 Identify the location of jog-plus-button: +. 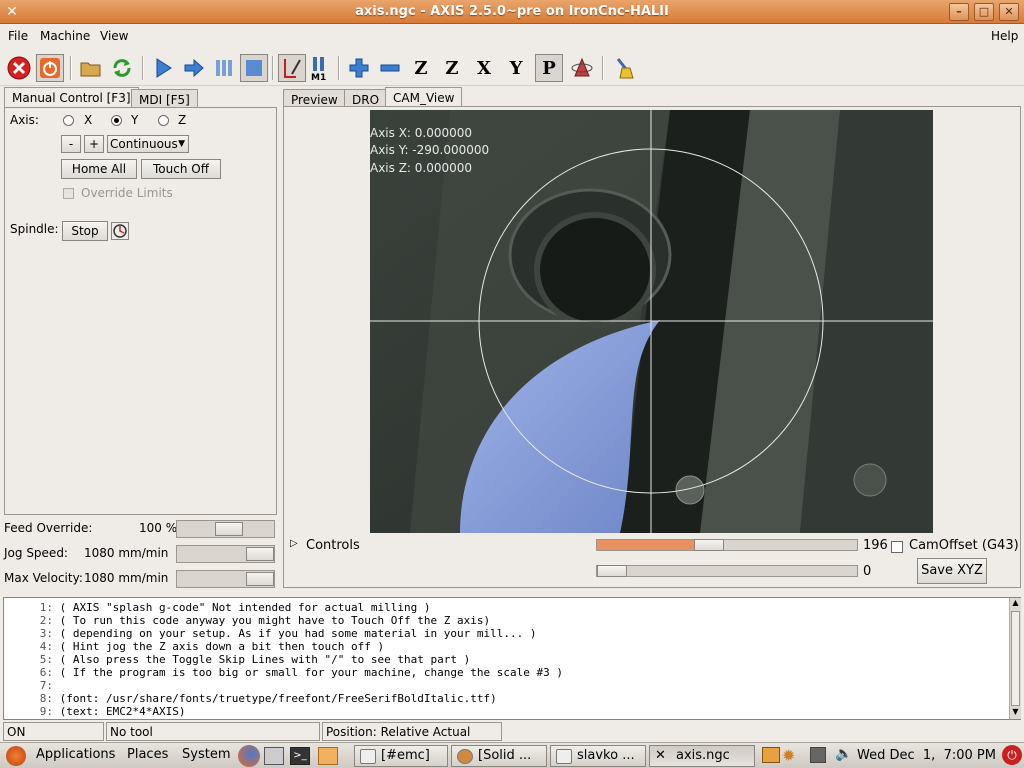
(94, 144).